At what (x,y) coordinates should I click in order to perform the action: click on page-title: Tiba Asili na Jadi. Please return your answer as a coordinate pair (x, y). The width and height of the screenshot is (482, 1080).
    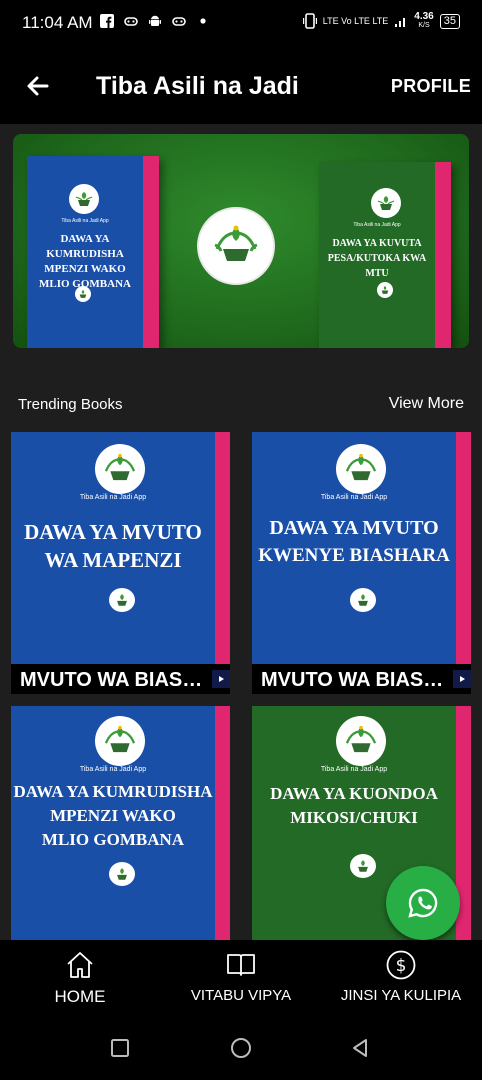
    Looking at the image, I should click on (197, 86).